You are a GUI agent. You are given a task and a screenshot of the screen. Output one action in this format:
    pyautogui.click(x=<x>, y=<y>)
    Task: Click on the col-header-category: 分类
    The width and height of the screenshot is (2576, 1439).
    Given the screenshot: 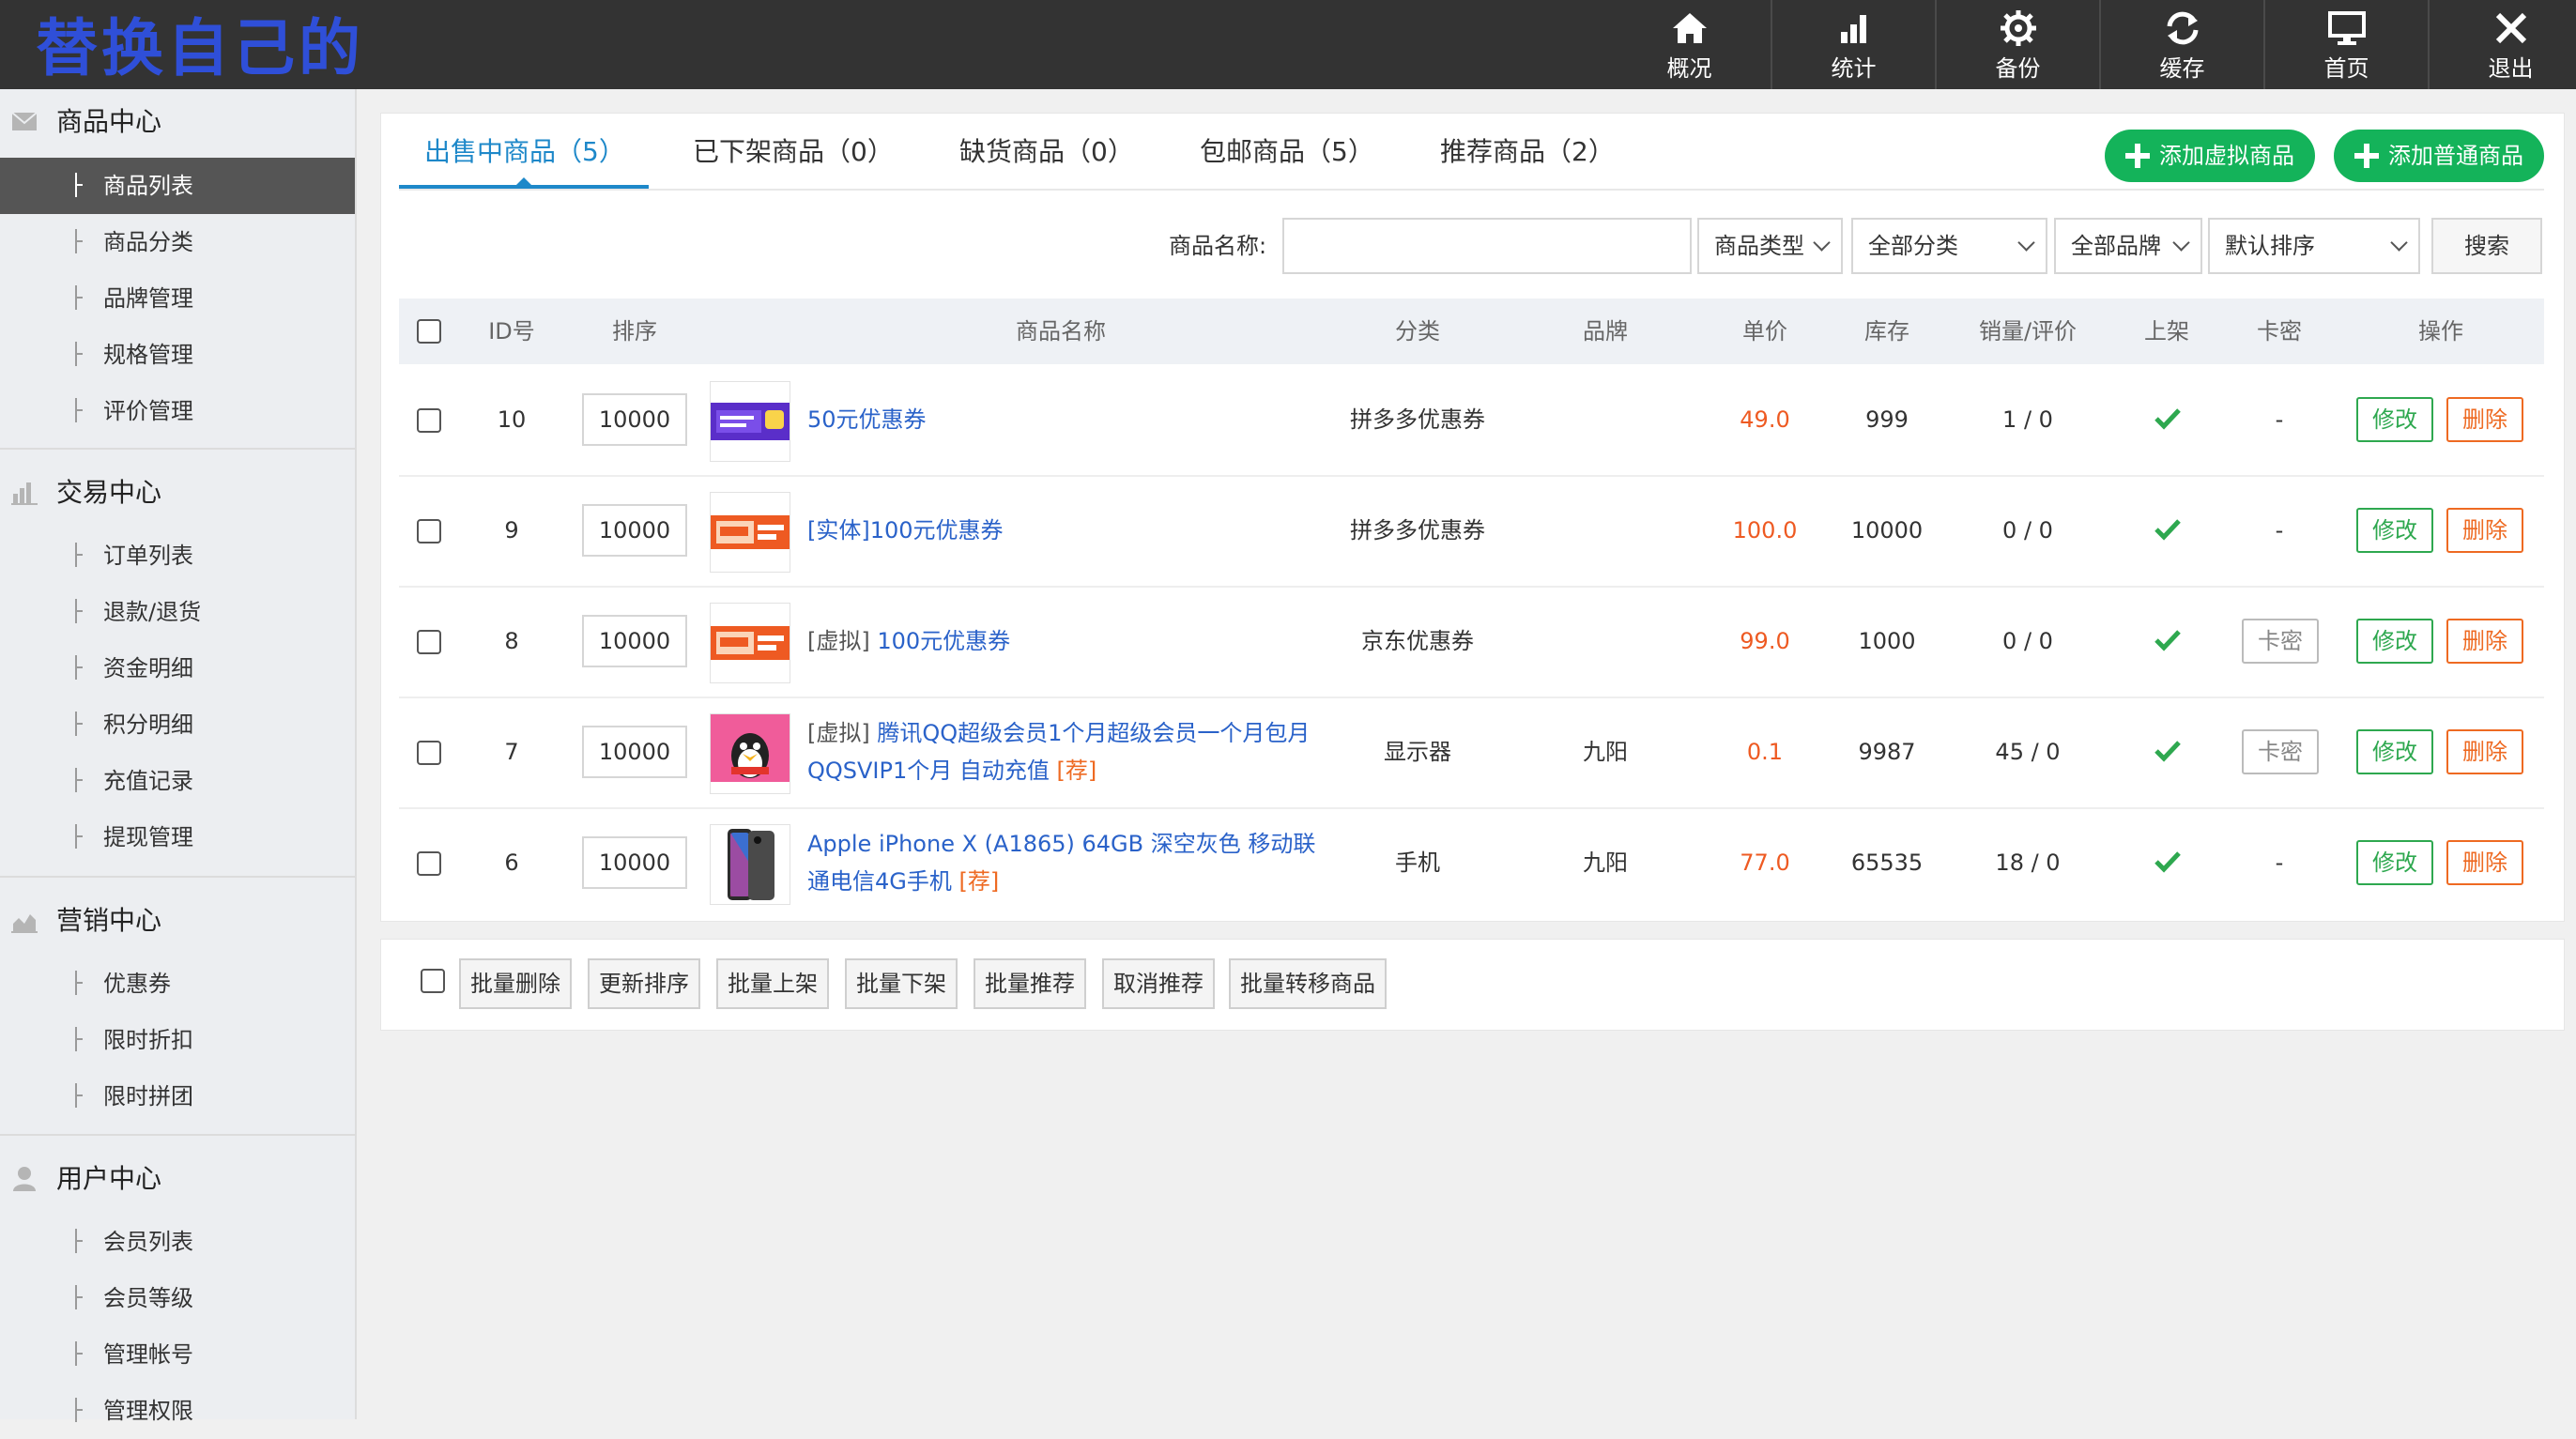 What is the action you would take?
    pyautogui.click(x=1418, y=331)
    